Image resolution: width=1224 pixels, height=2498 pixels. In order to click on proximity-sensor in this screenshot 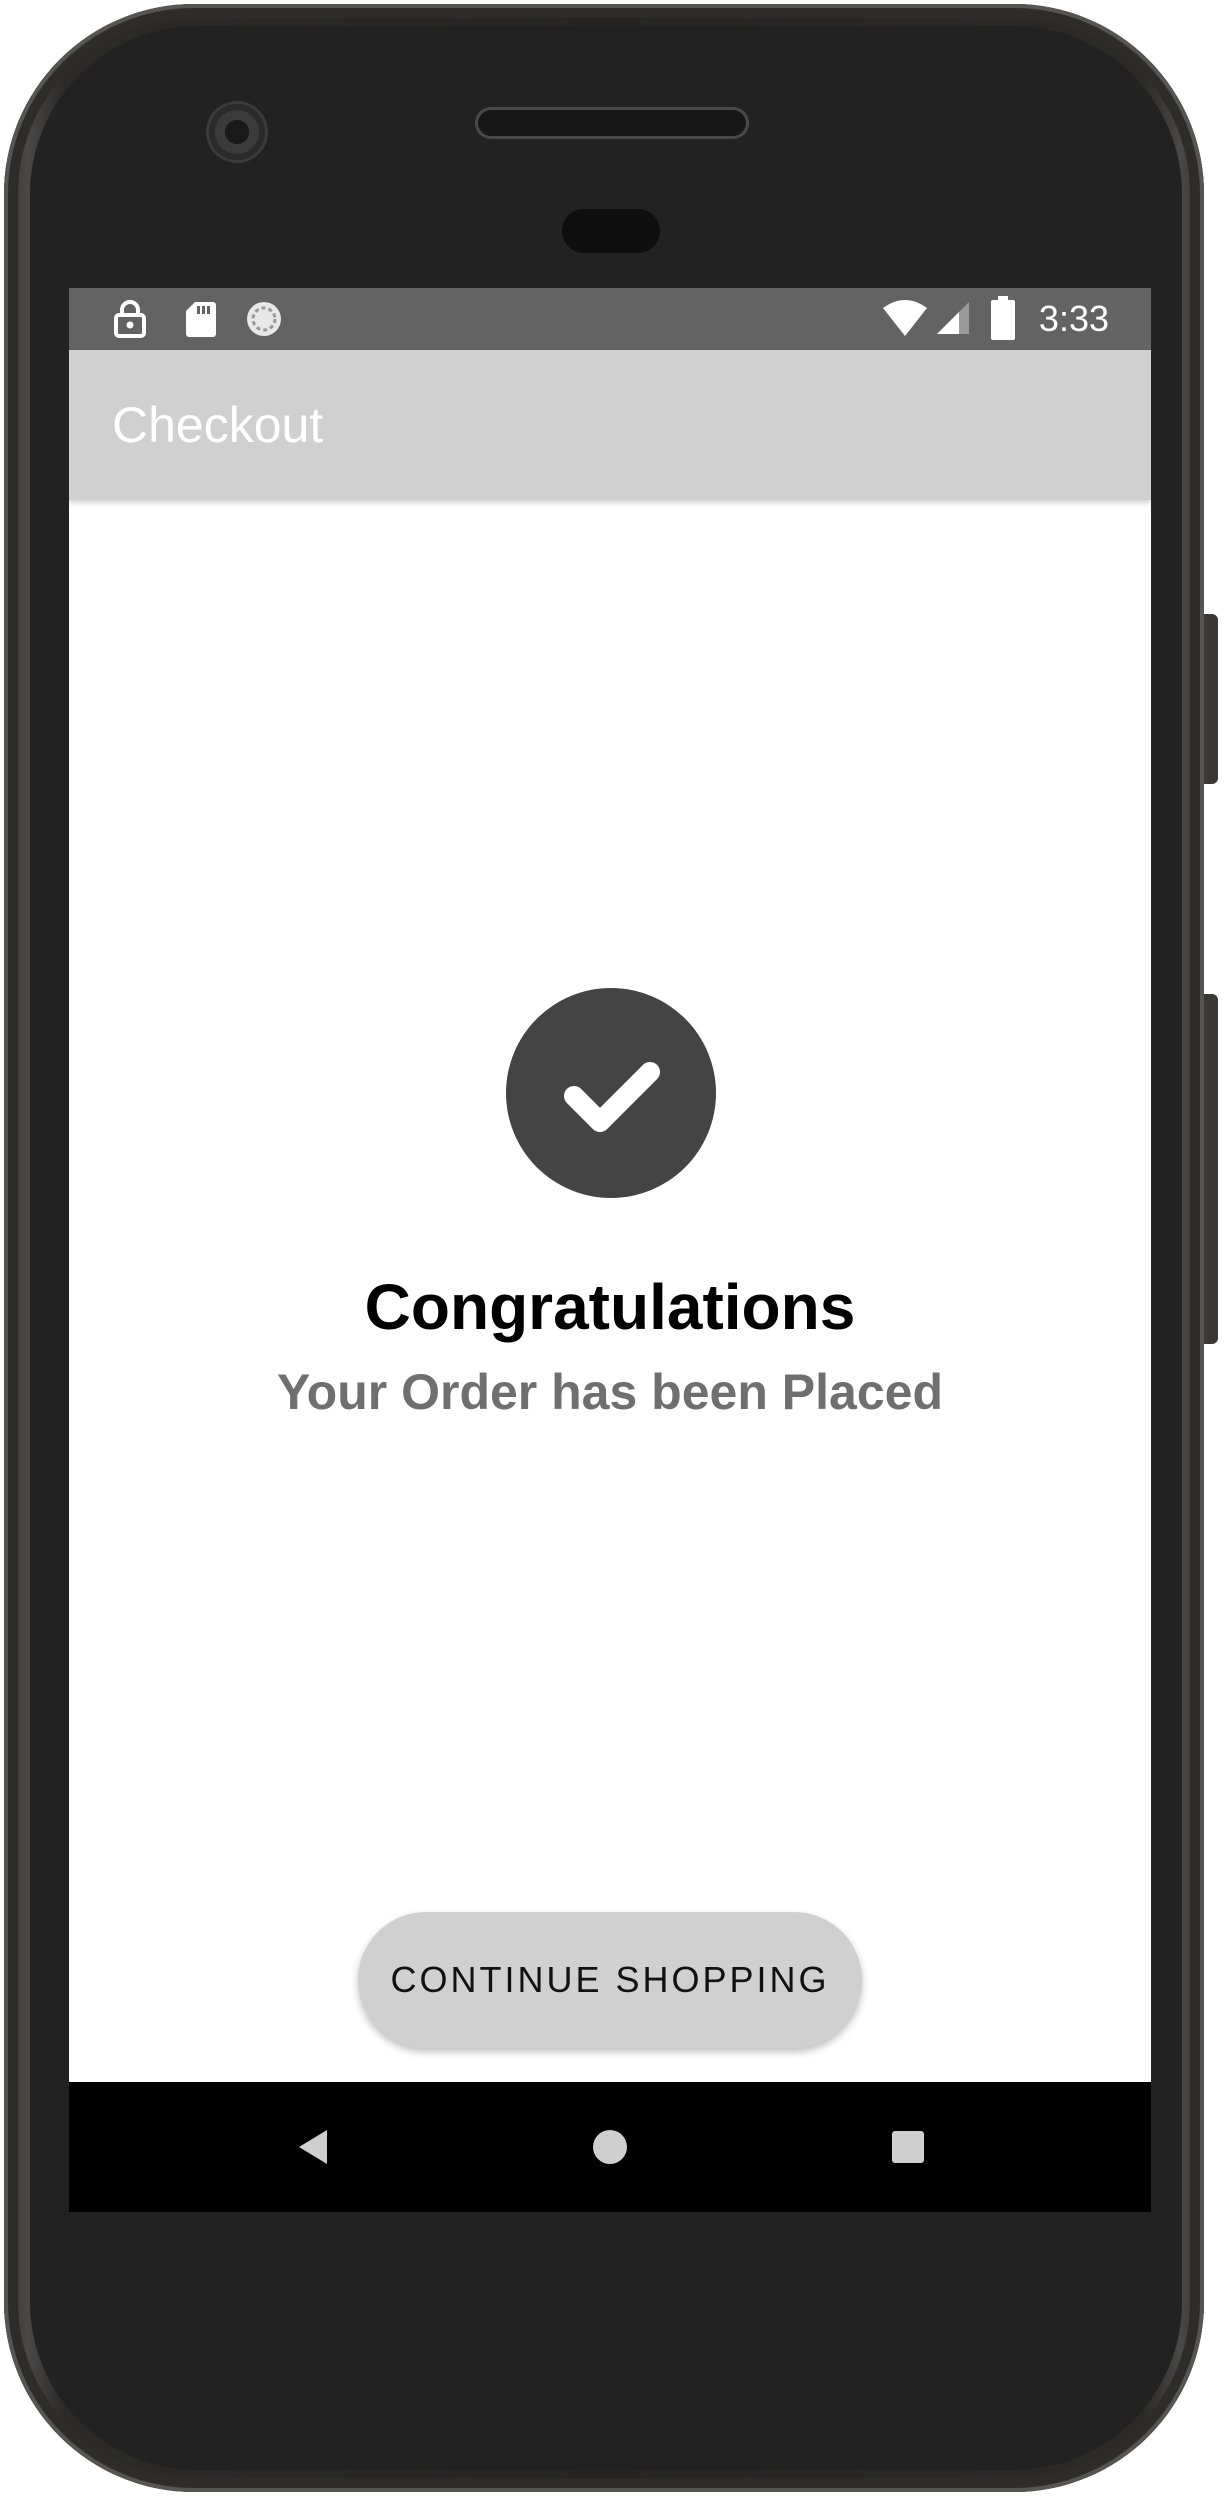, I will do `click(611, 231)`.